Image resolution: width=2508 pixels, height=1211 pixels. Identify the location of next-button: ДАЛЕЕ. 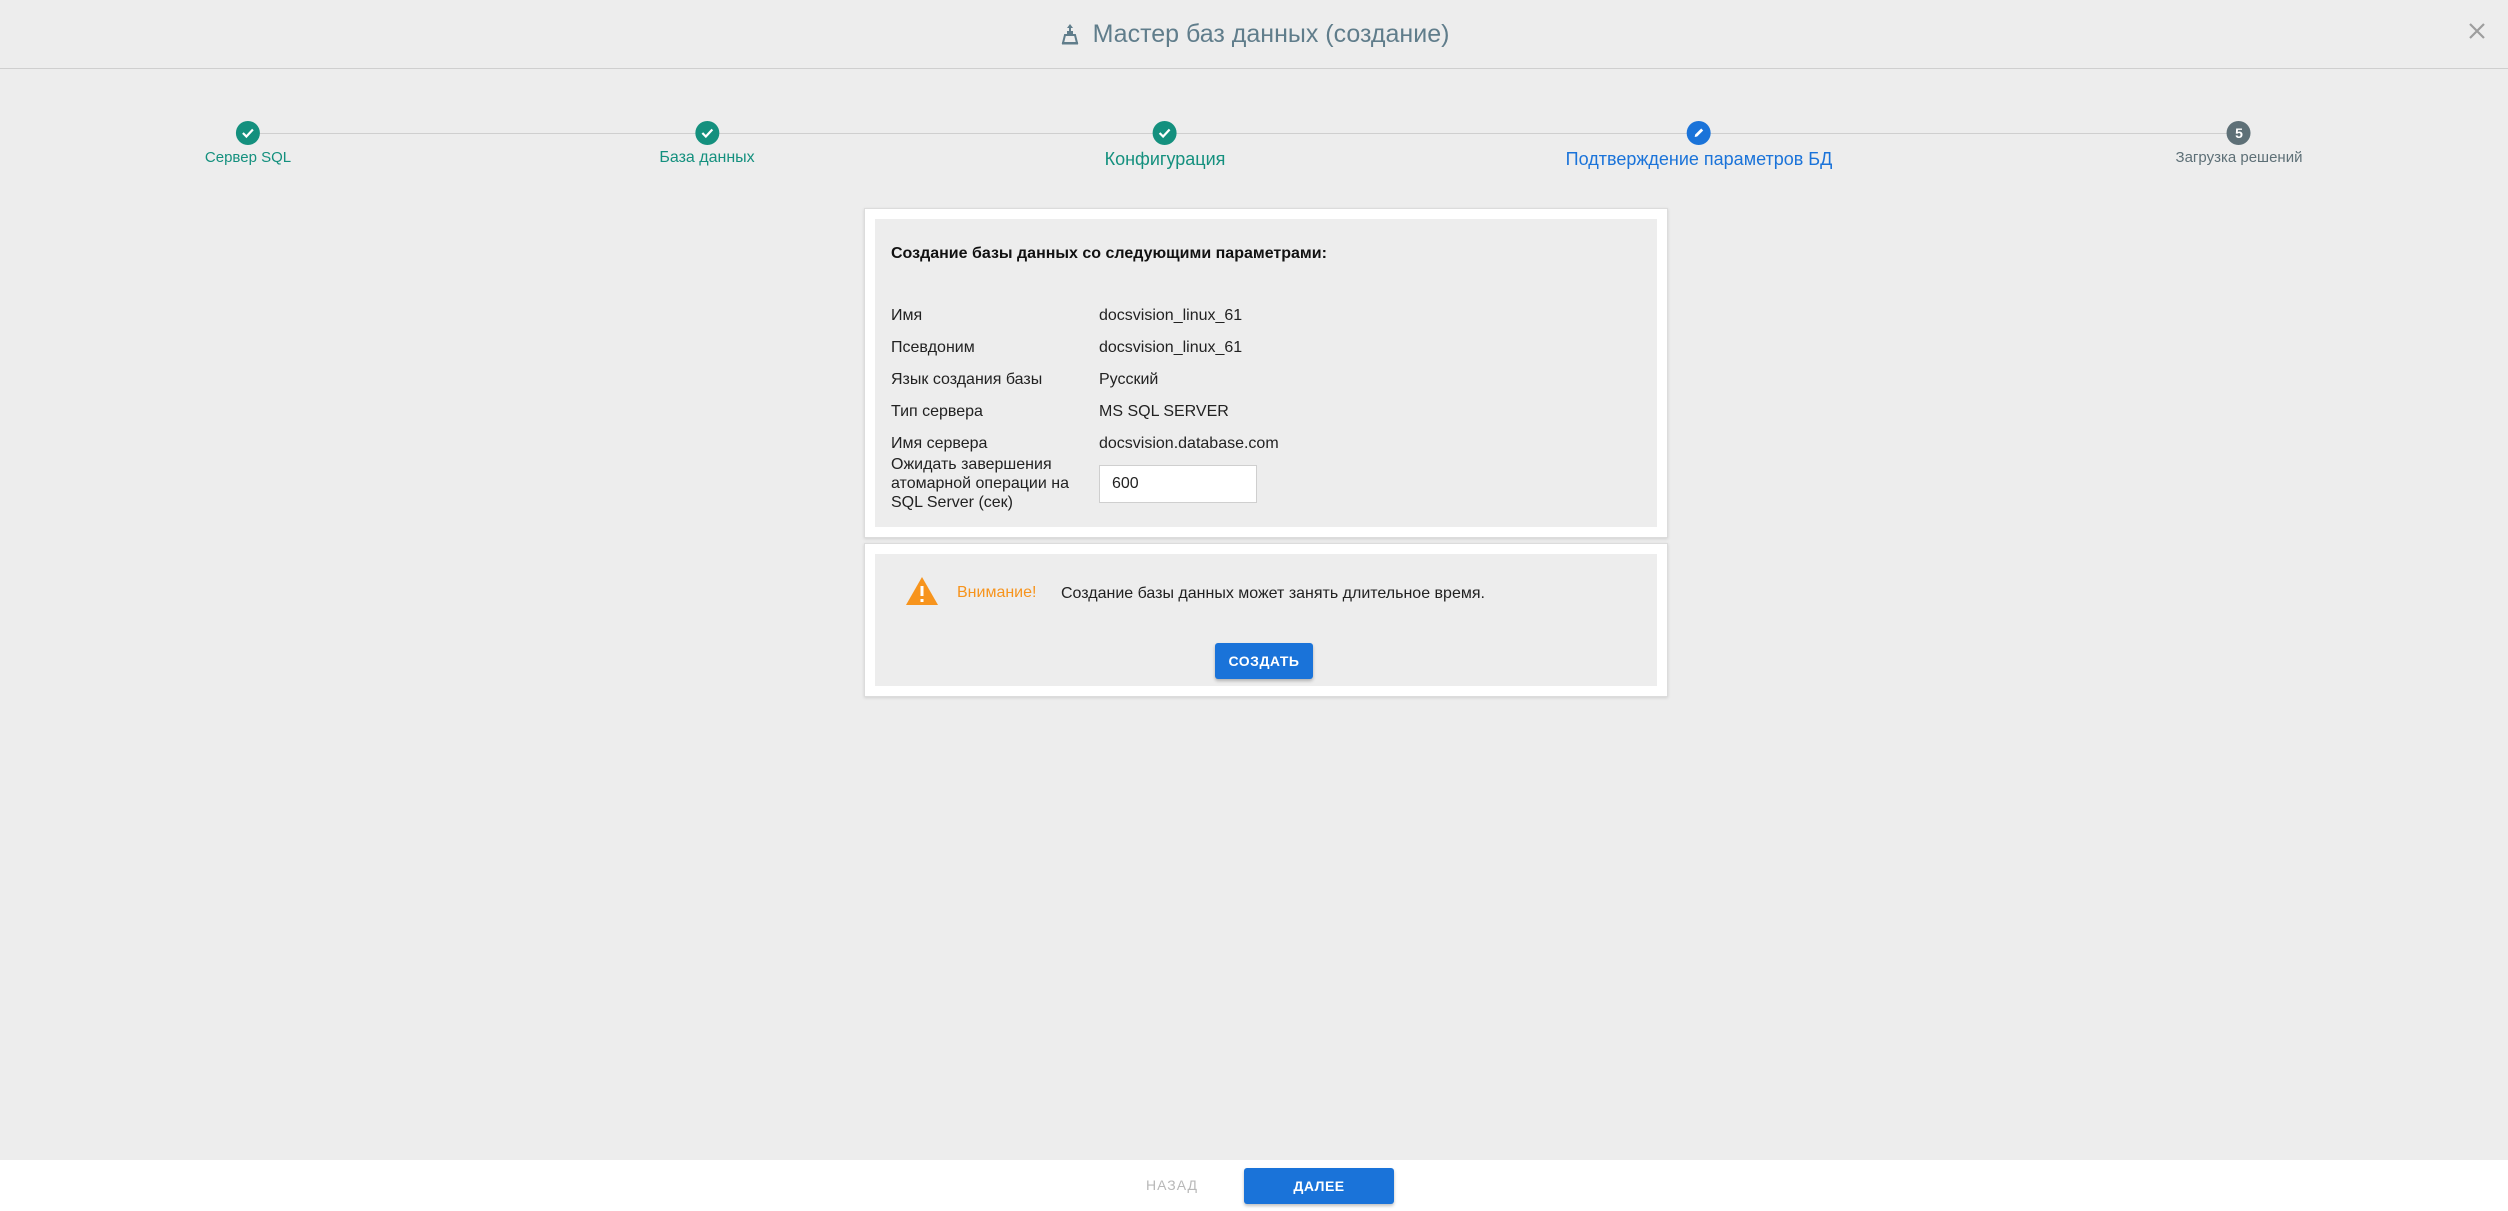
(1319, 1186).